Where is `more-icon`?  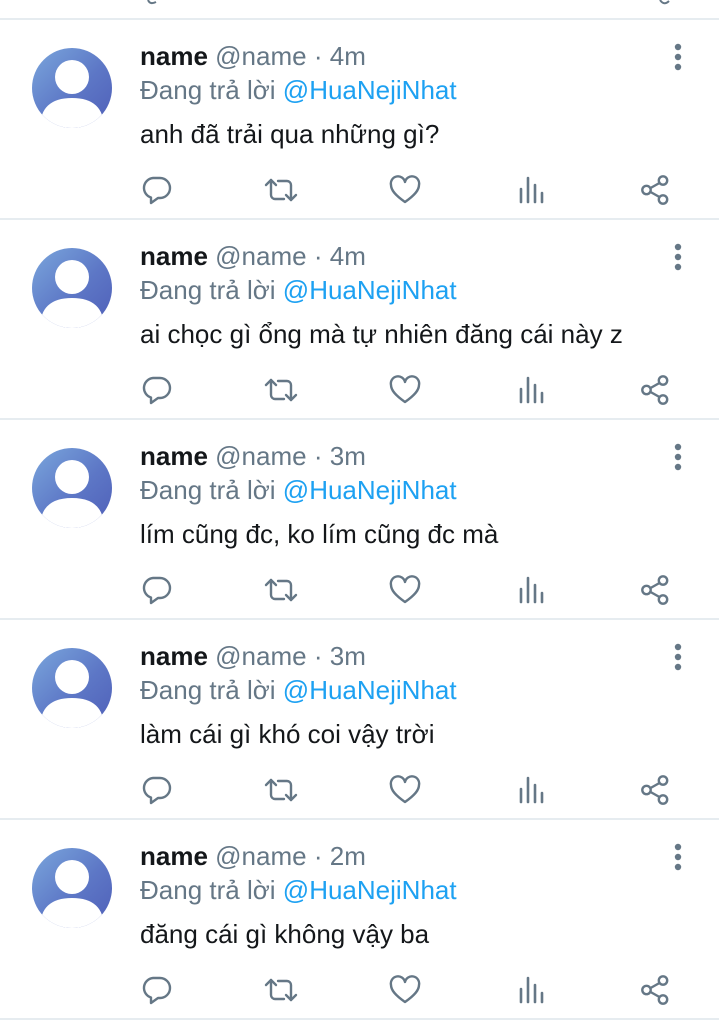
more-icon is located at coordinates (678, 657).